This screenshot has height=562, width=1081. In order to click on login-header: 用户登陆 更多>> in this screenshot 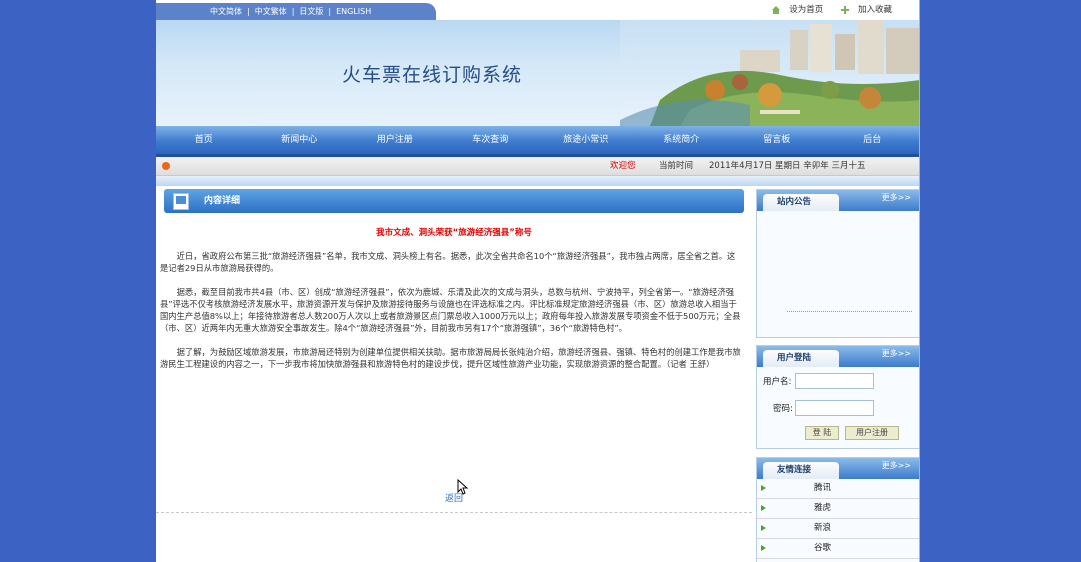, I will do `click(838, 356)`.